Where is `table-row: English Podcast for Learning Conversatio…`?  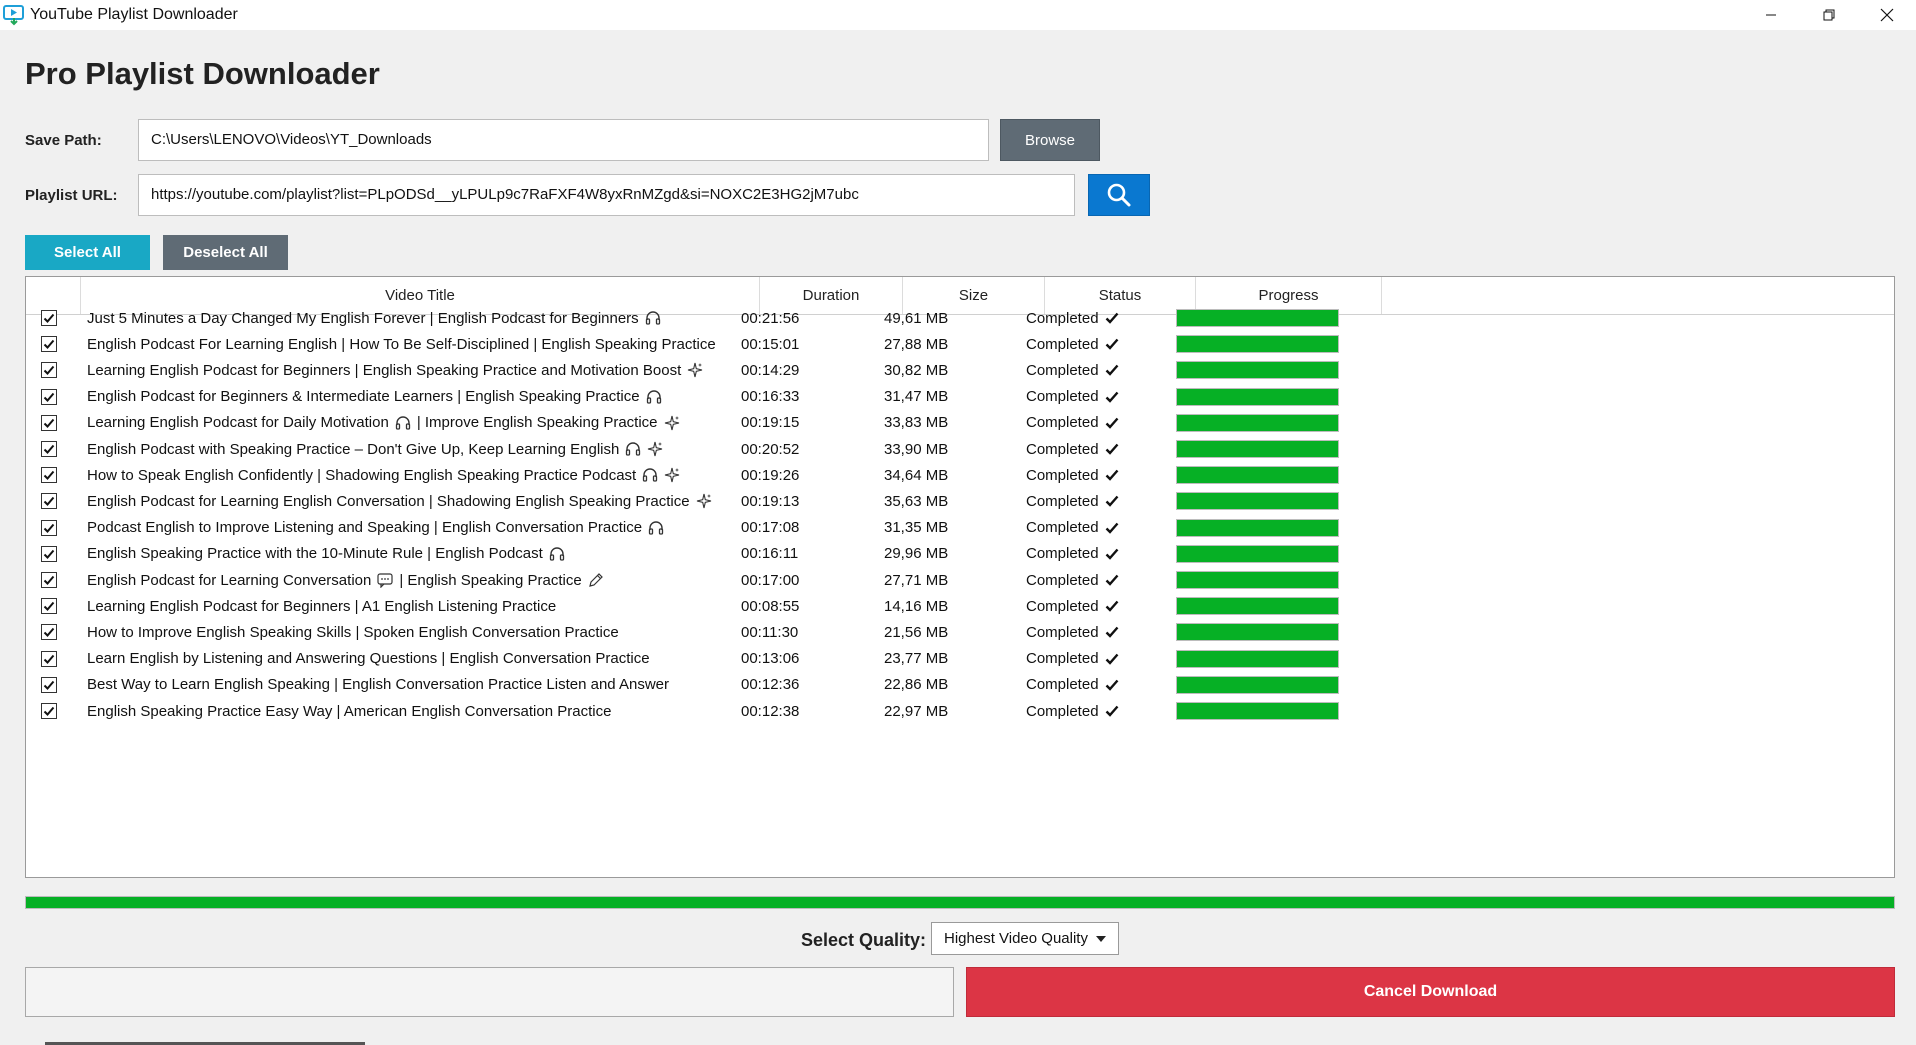
table-row: English Podcast for Learning Conversatio… is located at coordinates (960, 580).